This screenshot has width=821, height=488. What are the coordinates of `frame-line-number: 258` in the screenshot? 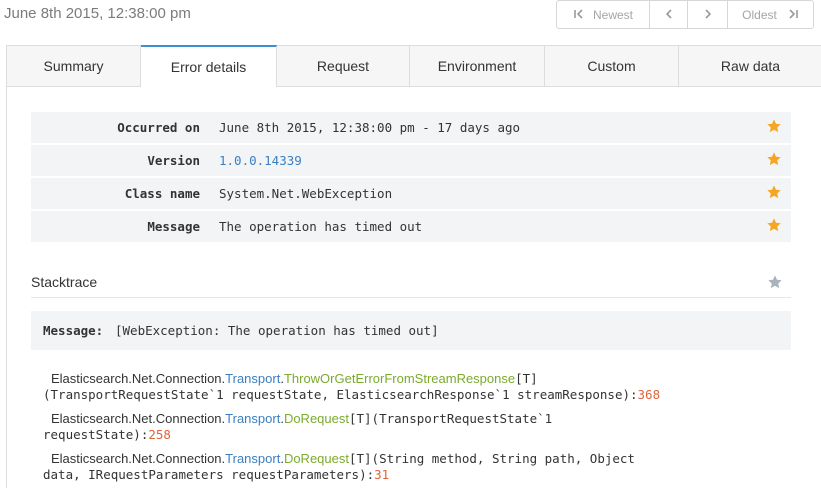 It's located at (159, 434).